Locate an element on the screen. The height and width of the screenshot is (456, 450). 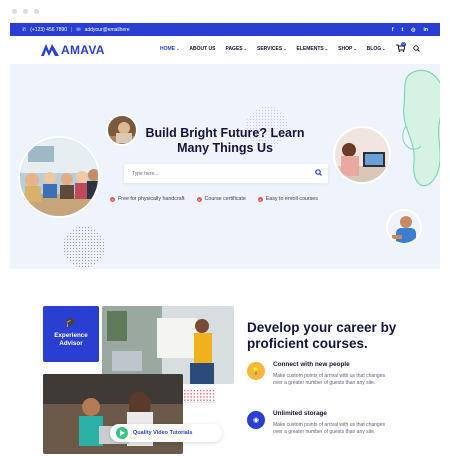
phone-number: (+123) 456 7890 is located at coordinates (48, 30).